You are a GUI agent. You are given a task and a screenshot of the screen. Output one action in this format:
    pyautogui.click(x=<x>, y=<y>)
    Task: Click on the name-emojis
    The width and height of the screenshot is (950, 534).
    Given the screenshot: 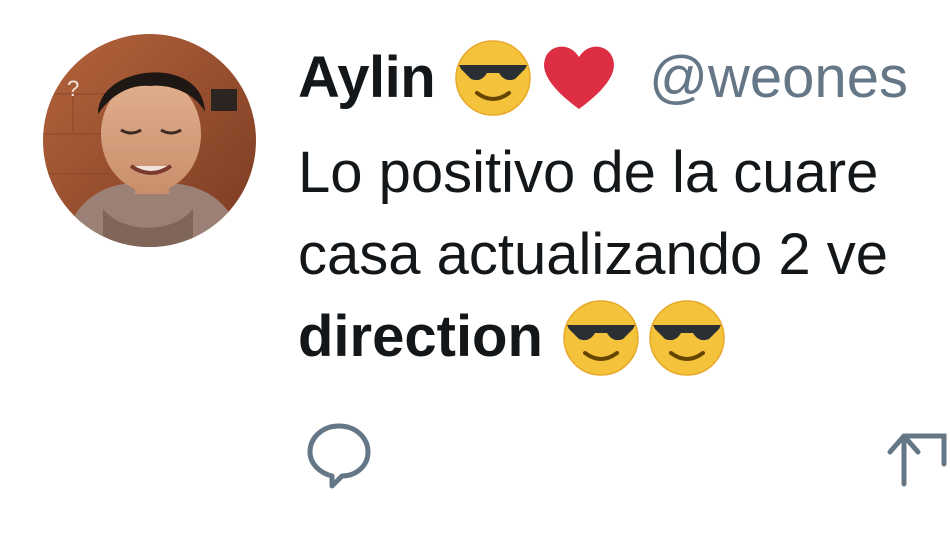 What is the action you would take?
    pyautogui.click(x=536, y=77)
    